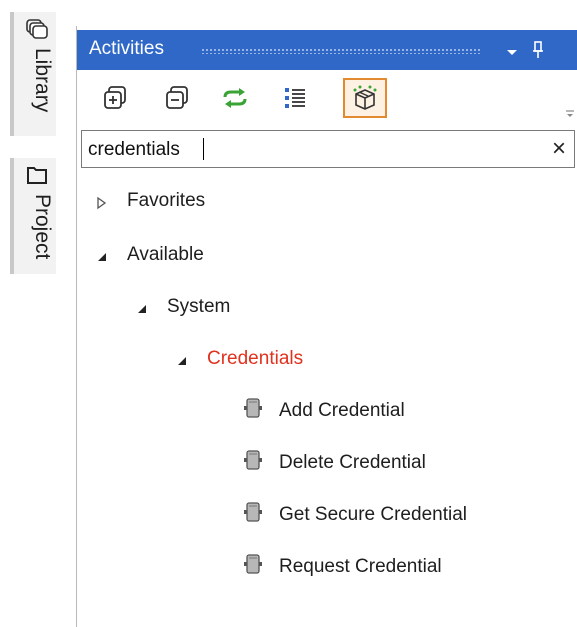 This screenshot has width=577, height=627. What do you see at coordinates (352, 462) in the screenshot?
I see `activity-label: Delete Credential` at bounding box center [352, 462].